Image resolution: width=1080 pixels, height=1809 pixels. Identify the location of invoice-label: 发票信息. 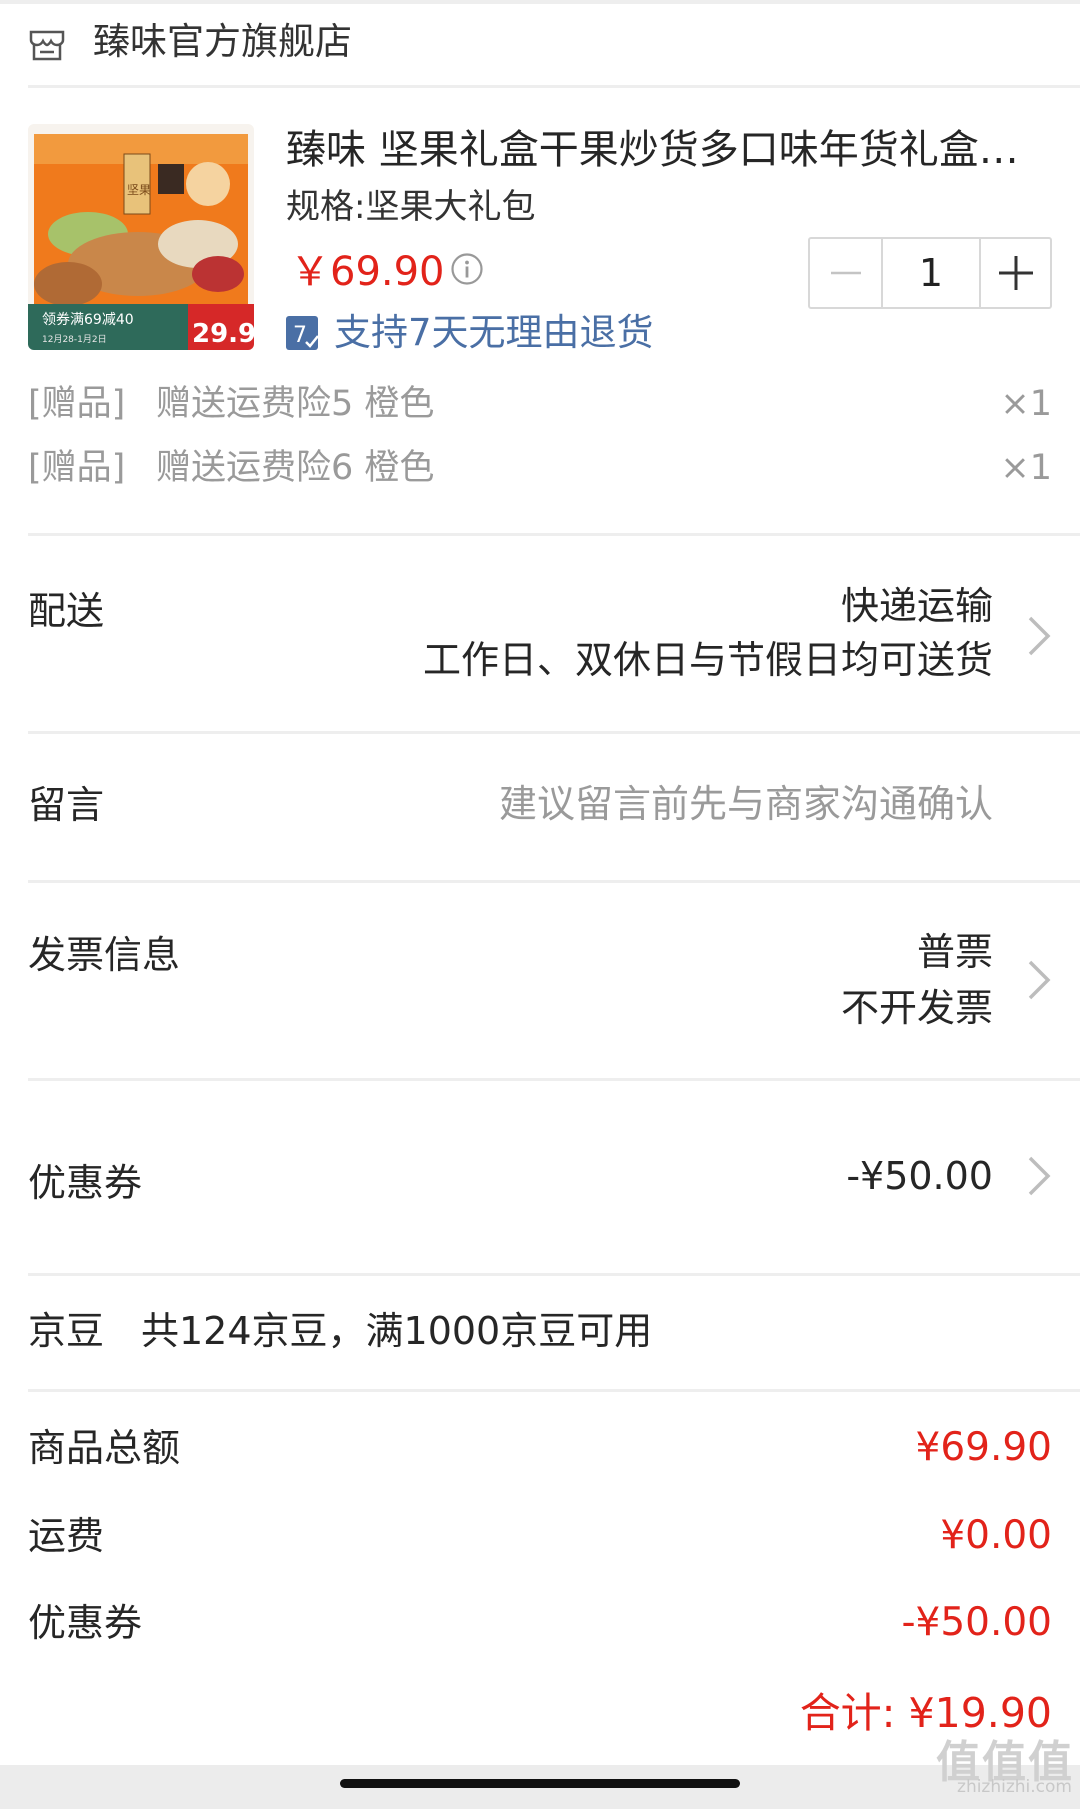
(104, 955).